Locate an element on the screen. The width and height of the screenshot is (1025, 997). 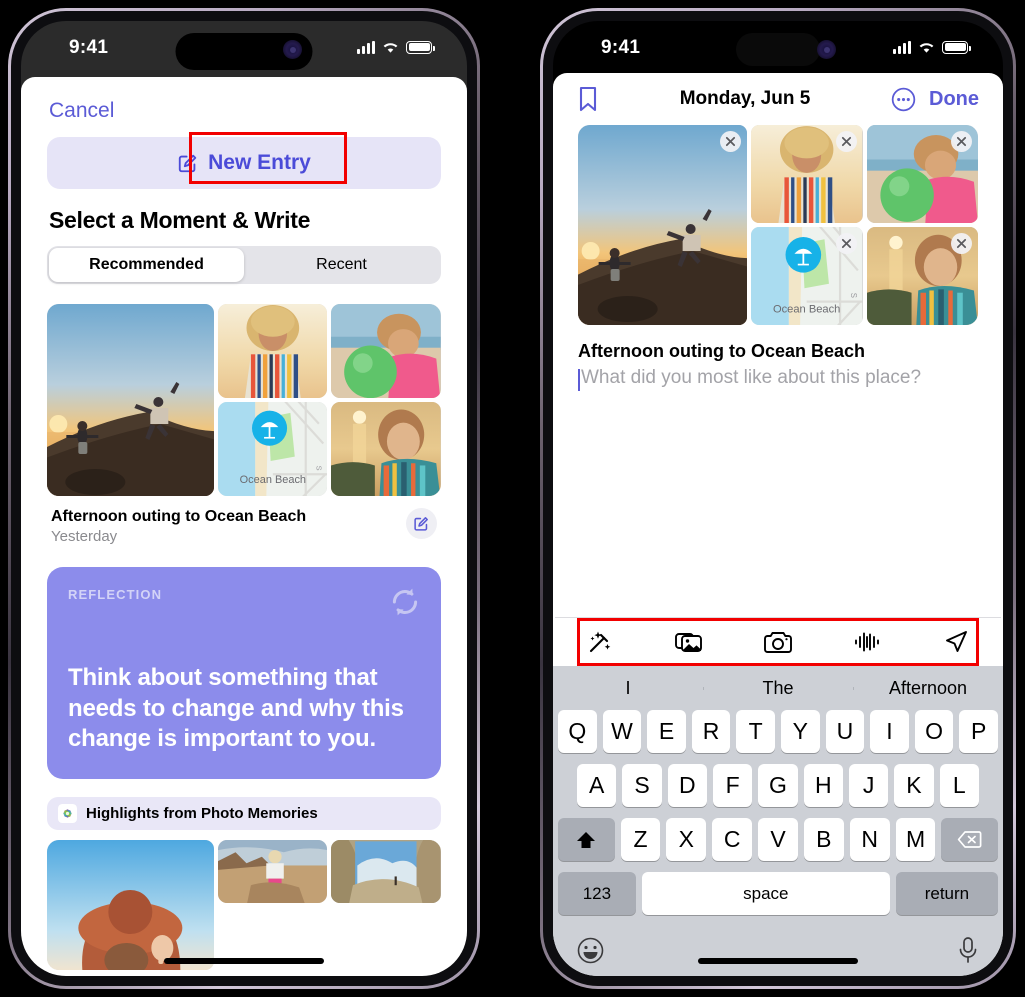
photo-woman-sitting-desert-rocks is located at coordinates (272, 871).